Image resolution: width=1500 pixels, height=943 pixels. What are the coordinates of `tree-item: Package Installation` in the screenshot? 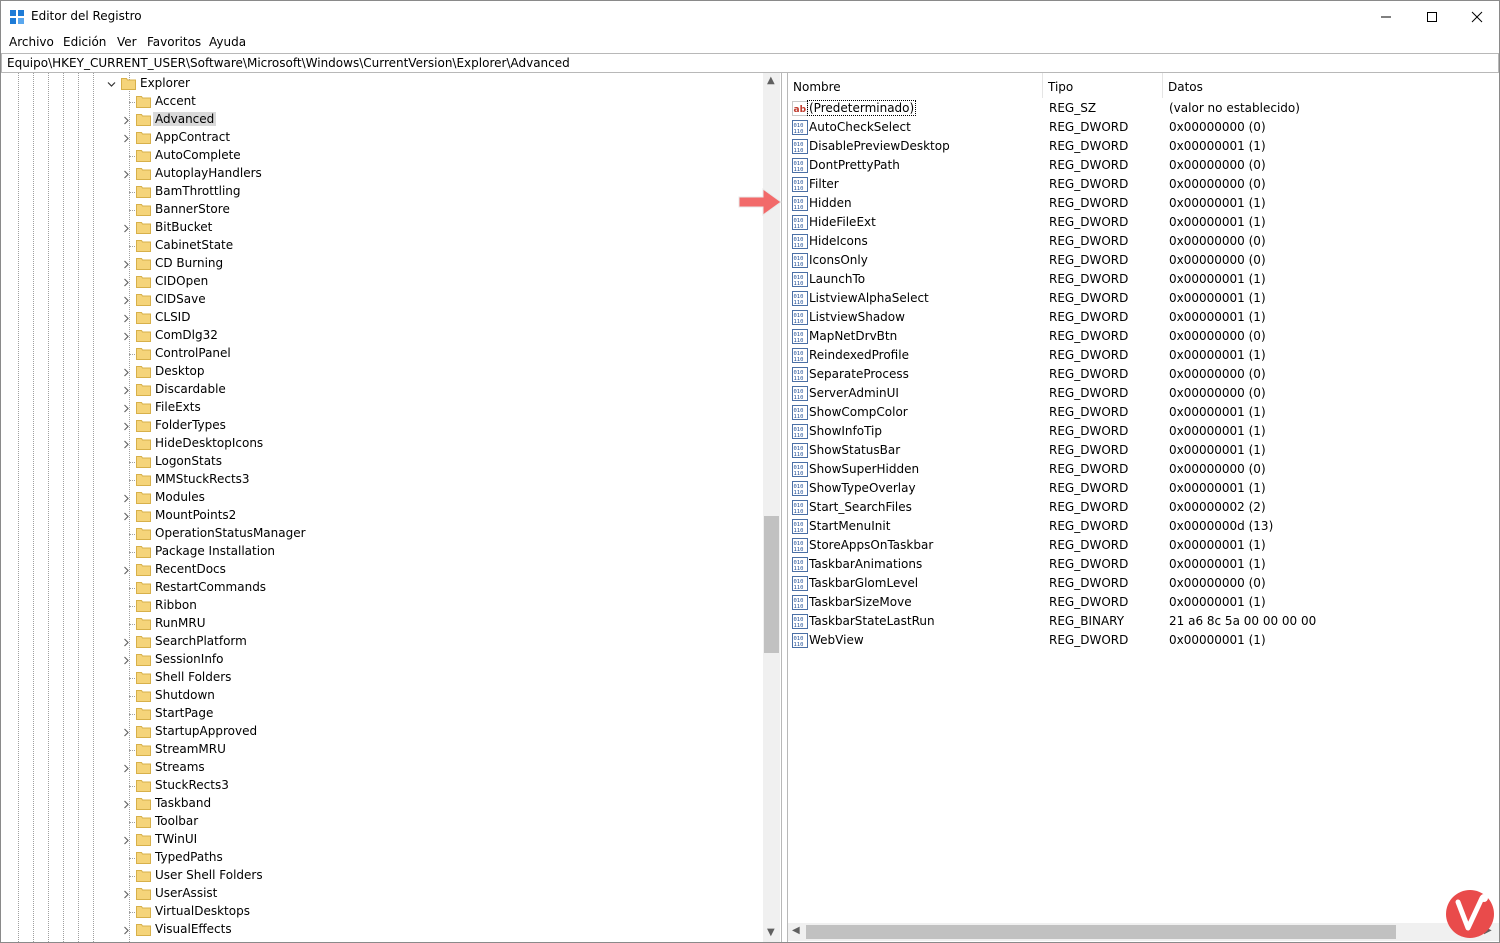 It's located at (381, 552).